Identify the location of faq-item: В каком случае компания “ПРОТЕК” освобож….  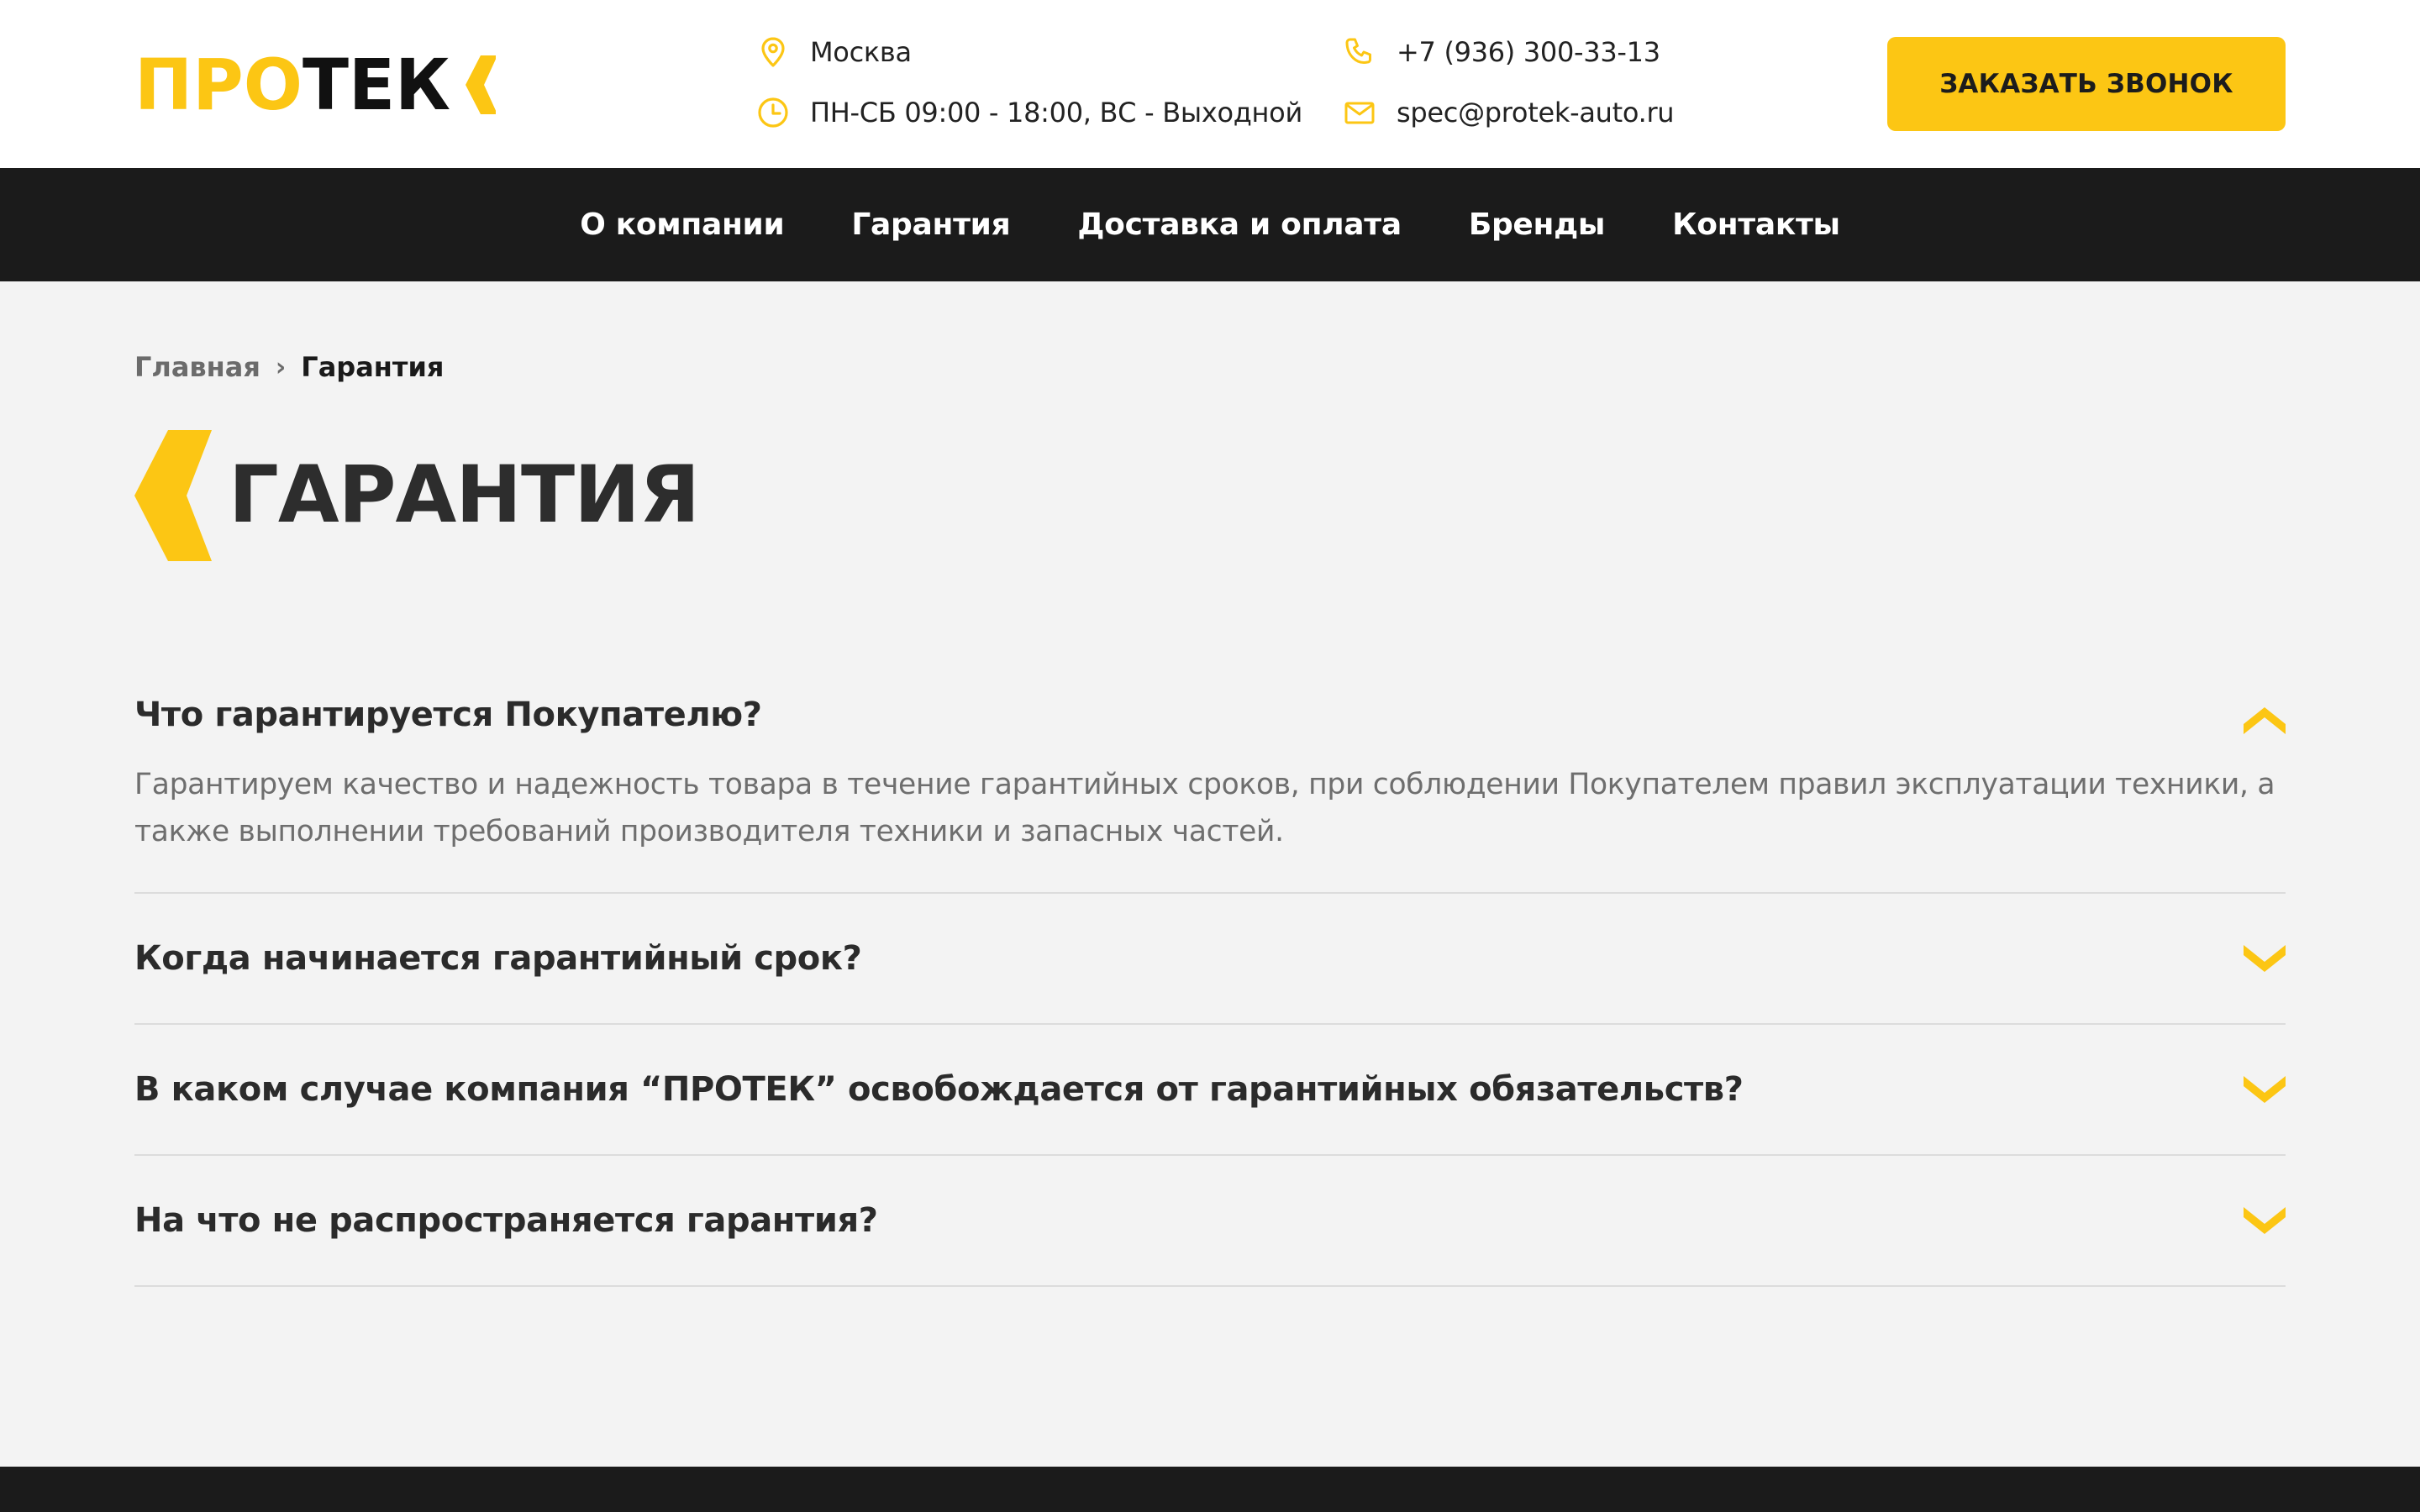
(1210, 1090).